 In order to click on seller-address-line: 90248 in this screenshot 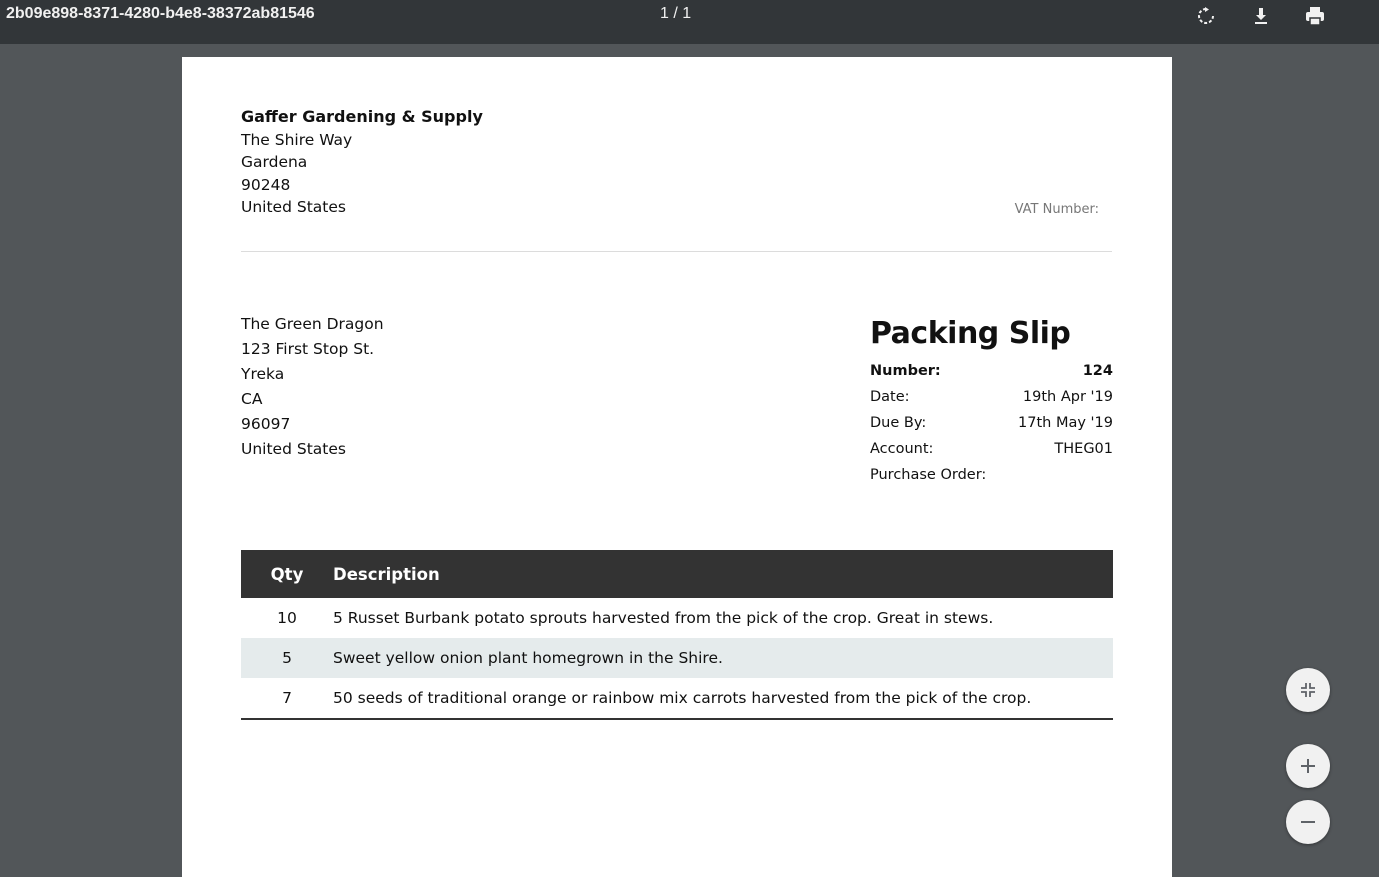, I will do `click(266, 184)`.